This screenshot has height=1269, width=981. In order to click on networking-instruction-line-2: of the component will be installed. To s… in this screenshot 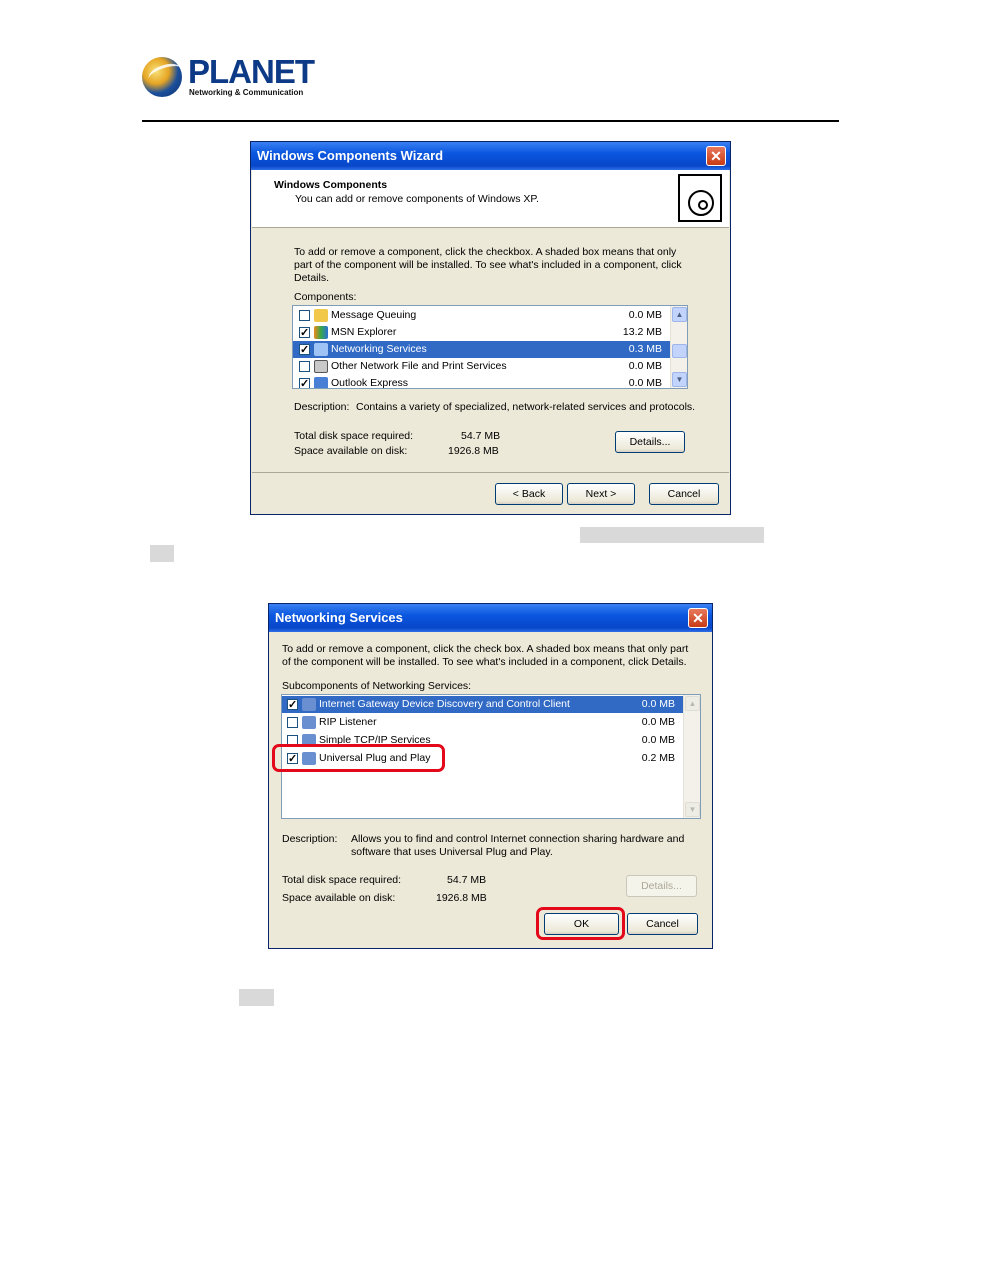, I will do `click(484, 662)`.